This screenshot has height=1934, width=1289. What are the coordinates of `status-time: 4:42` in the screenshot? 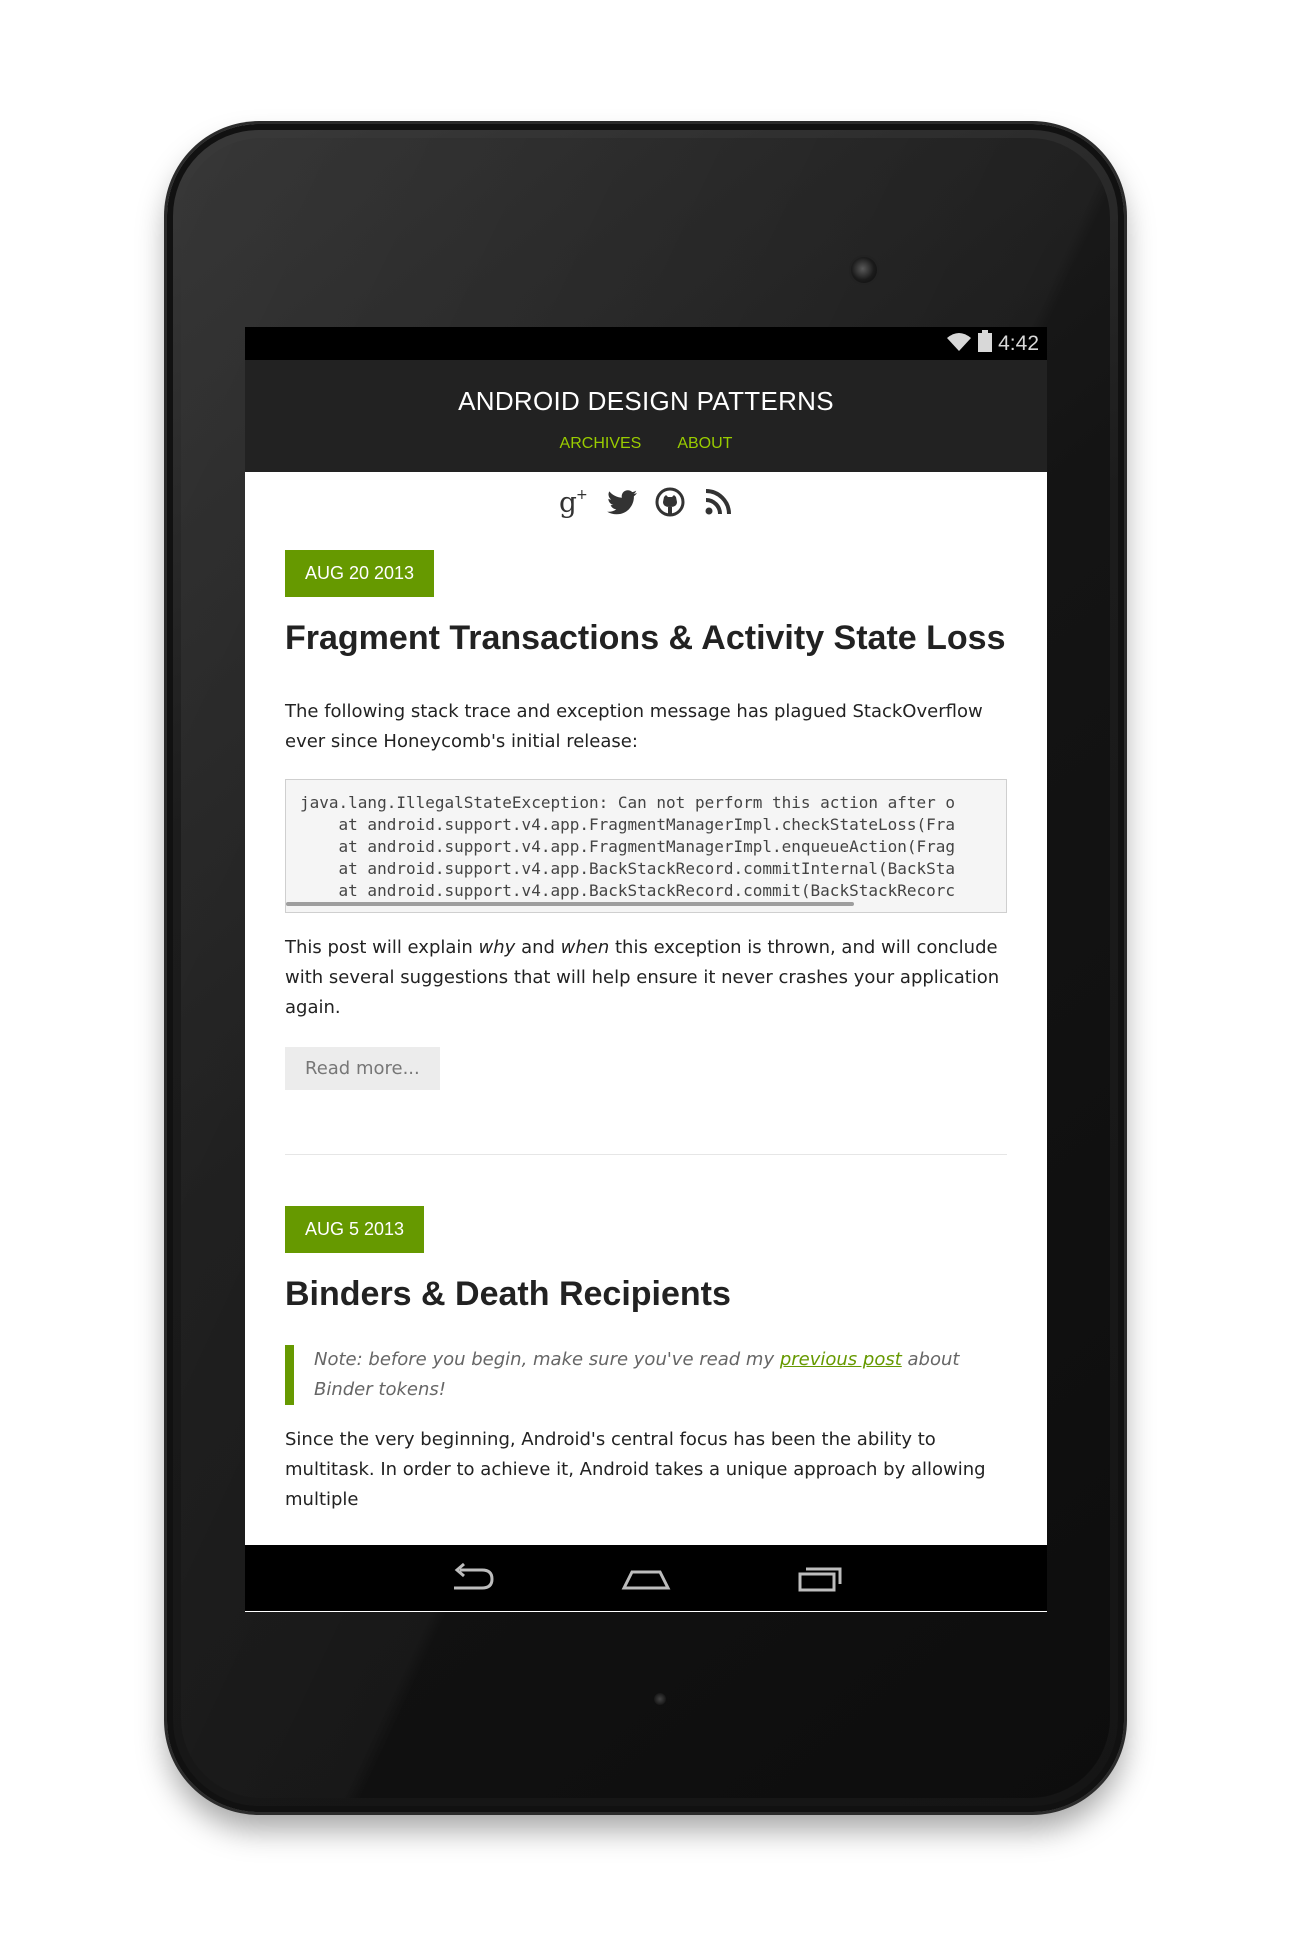 It's located at (1018, 343).